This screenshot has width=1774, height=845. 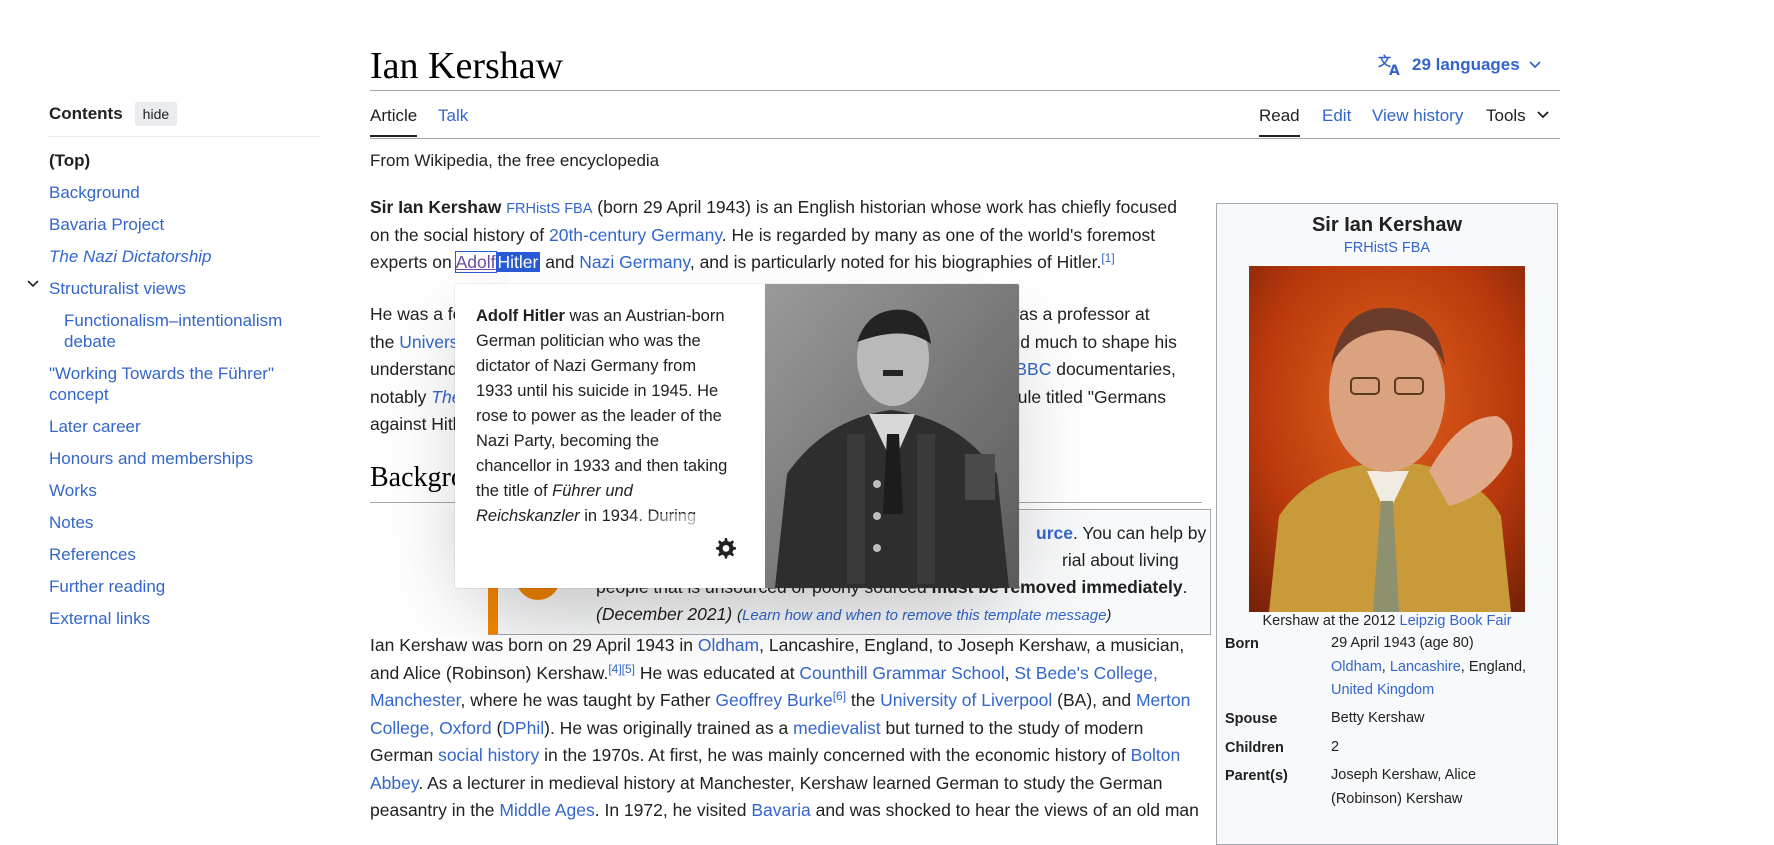 What do you see at coordinates (1336, 116) in the screenshot?
I see `tab-edit: Edit` at bounding box center [1336, 116].